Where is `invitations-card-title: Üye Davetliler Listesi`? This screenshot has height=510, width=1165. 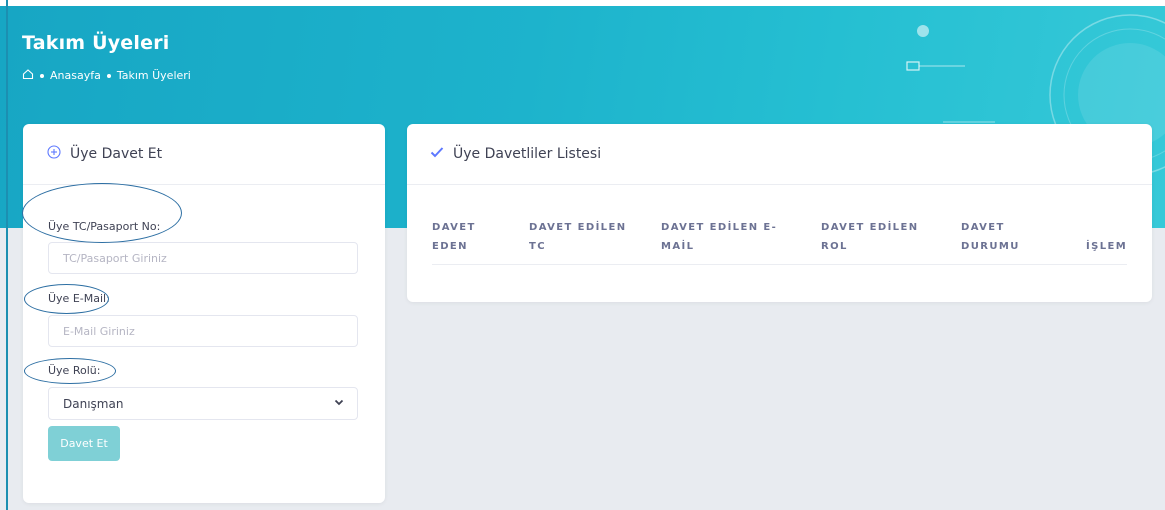
invitations-card-title: Üye Davetliler Listesi is located at coordinates (527, 154).